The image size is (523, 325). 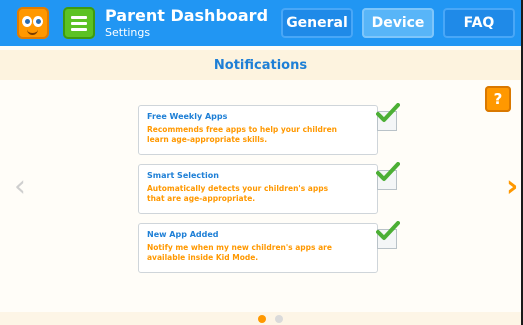 I want to click on mouth, so click(x=32, y=32).